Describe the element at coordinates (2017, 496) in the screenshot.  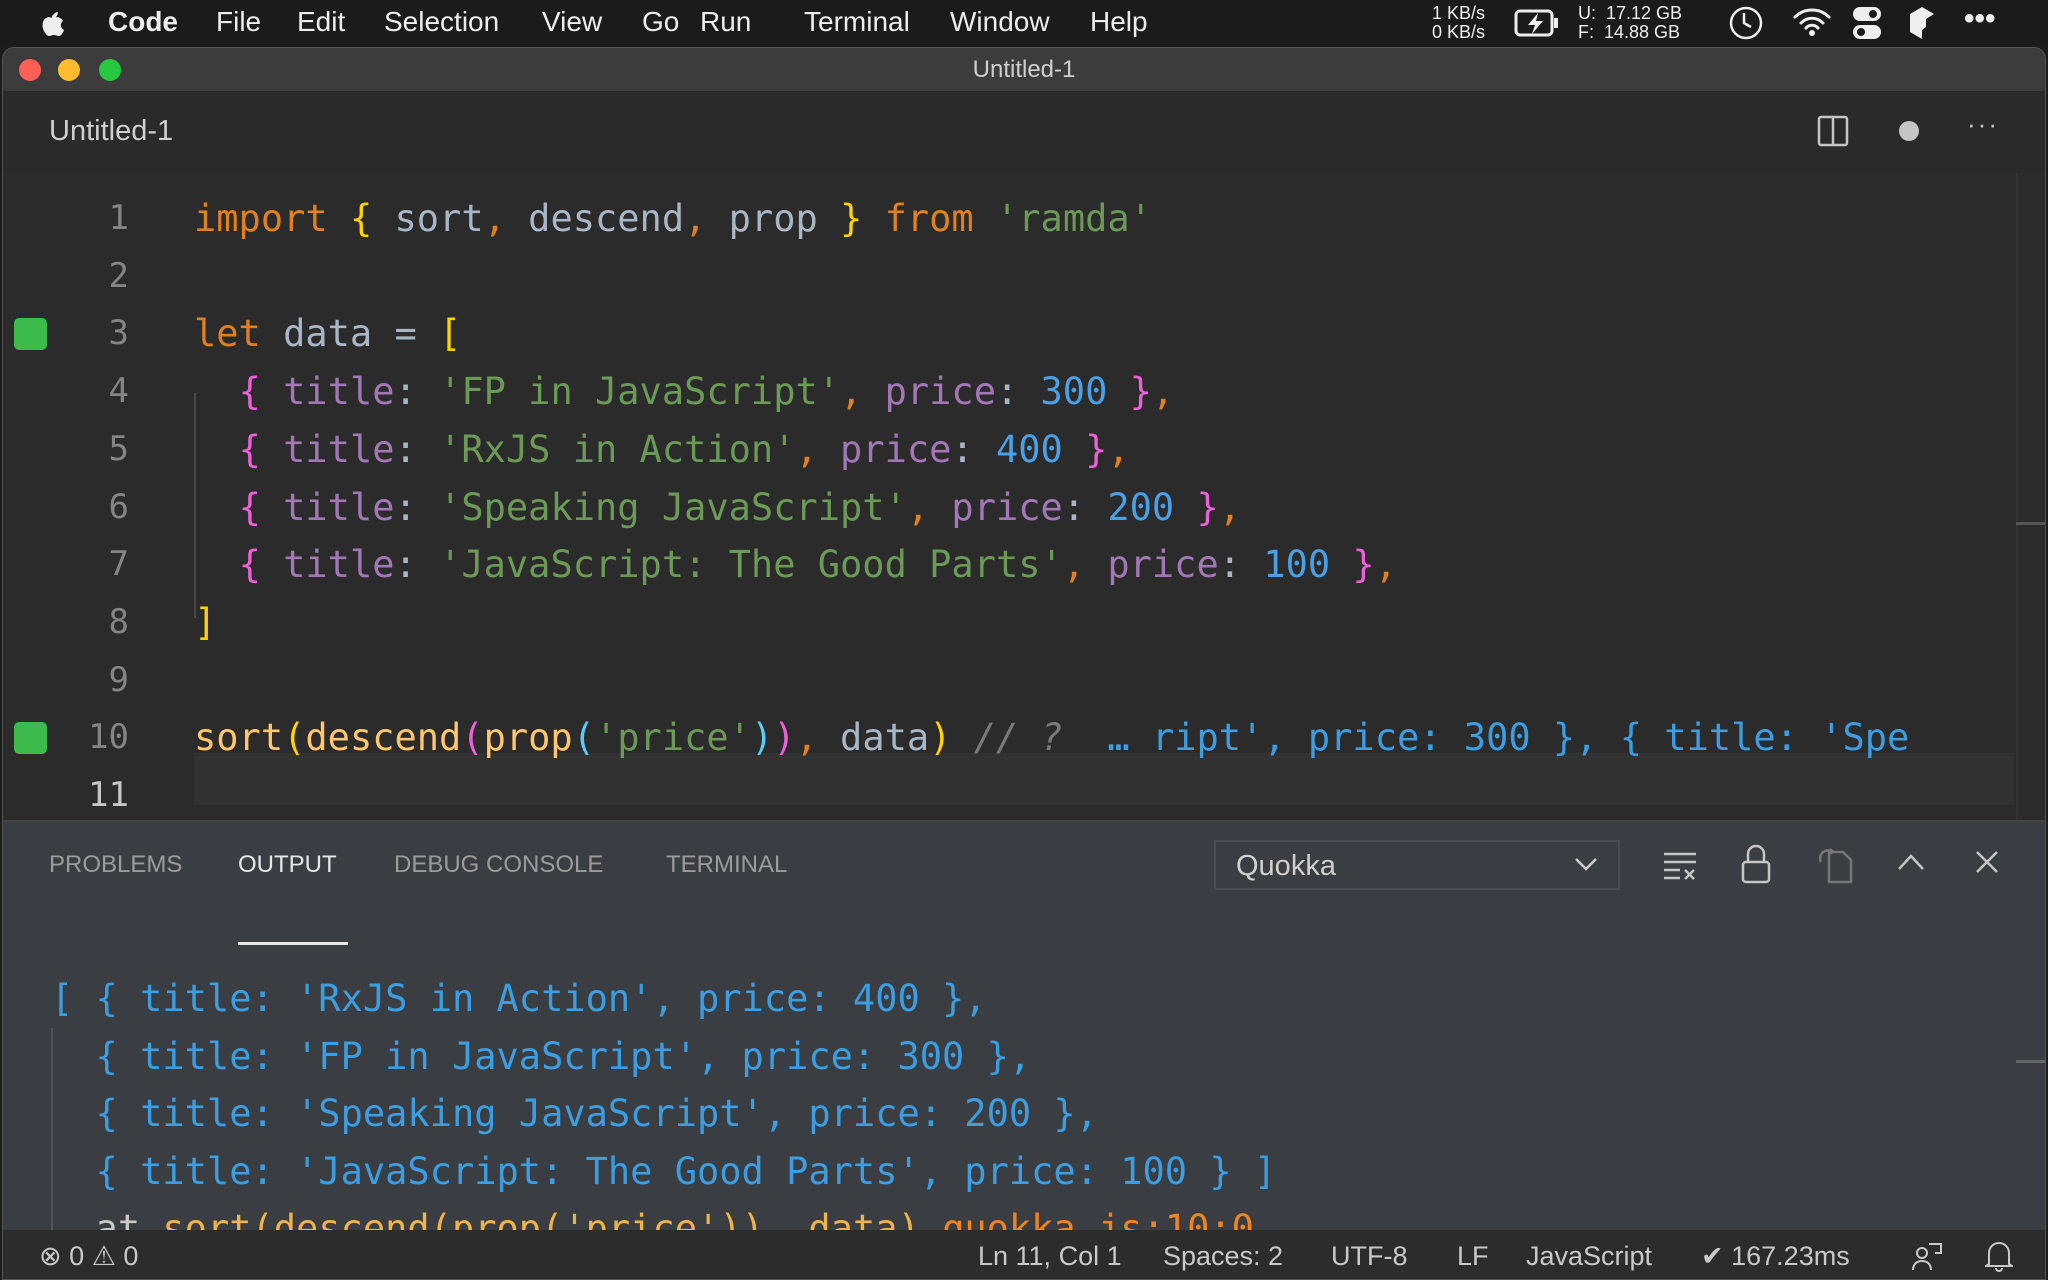
I see `overview-ruler` at that location.